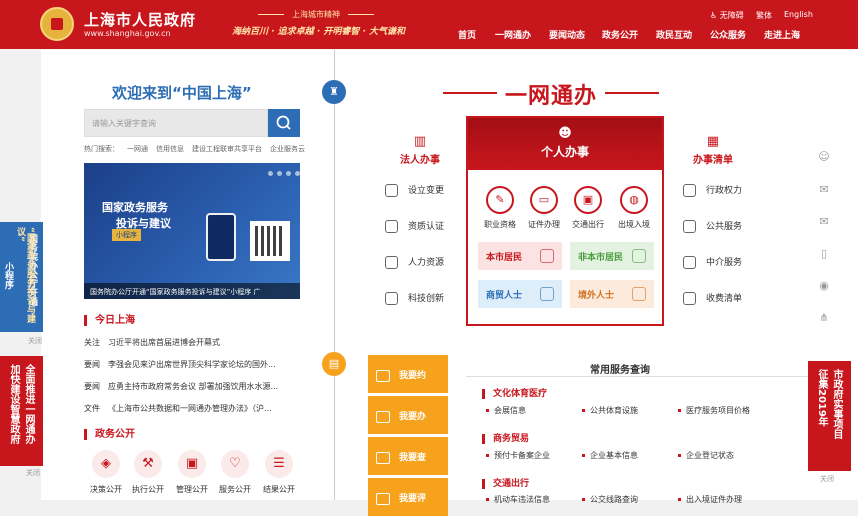 The height and width of the screenshot is (516, 858). I want to click on legal-item: 科技创新, so click(414, 298).